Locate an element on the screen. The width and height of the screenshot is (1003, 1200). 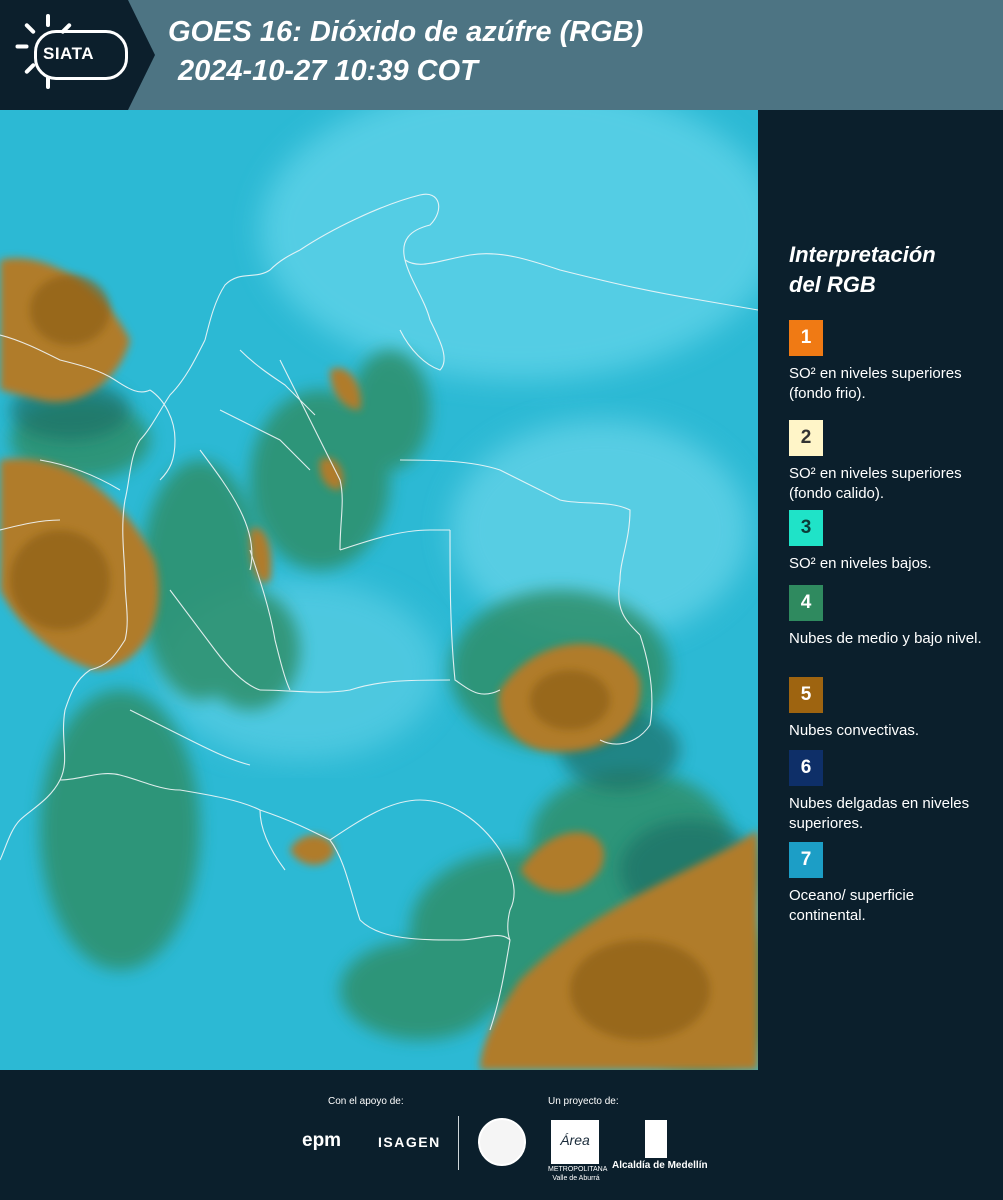
legend-swatch: 2 is located at coordinates (806, 438).